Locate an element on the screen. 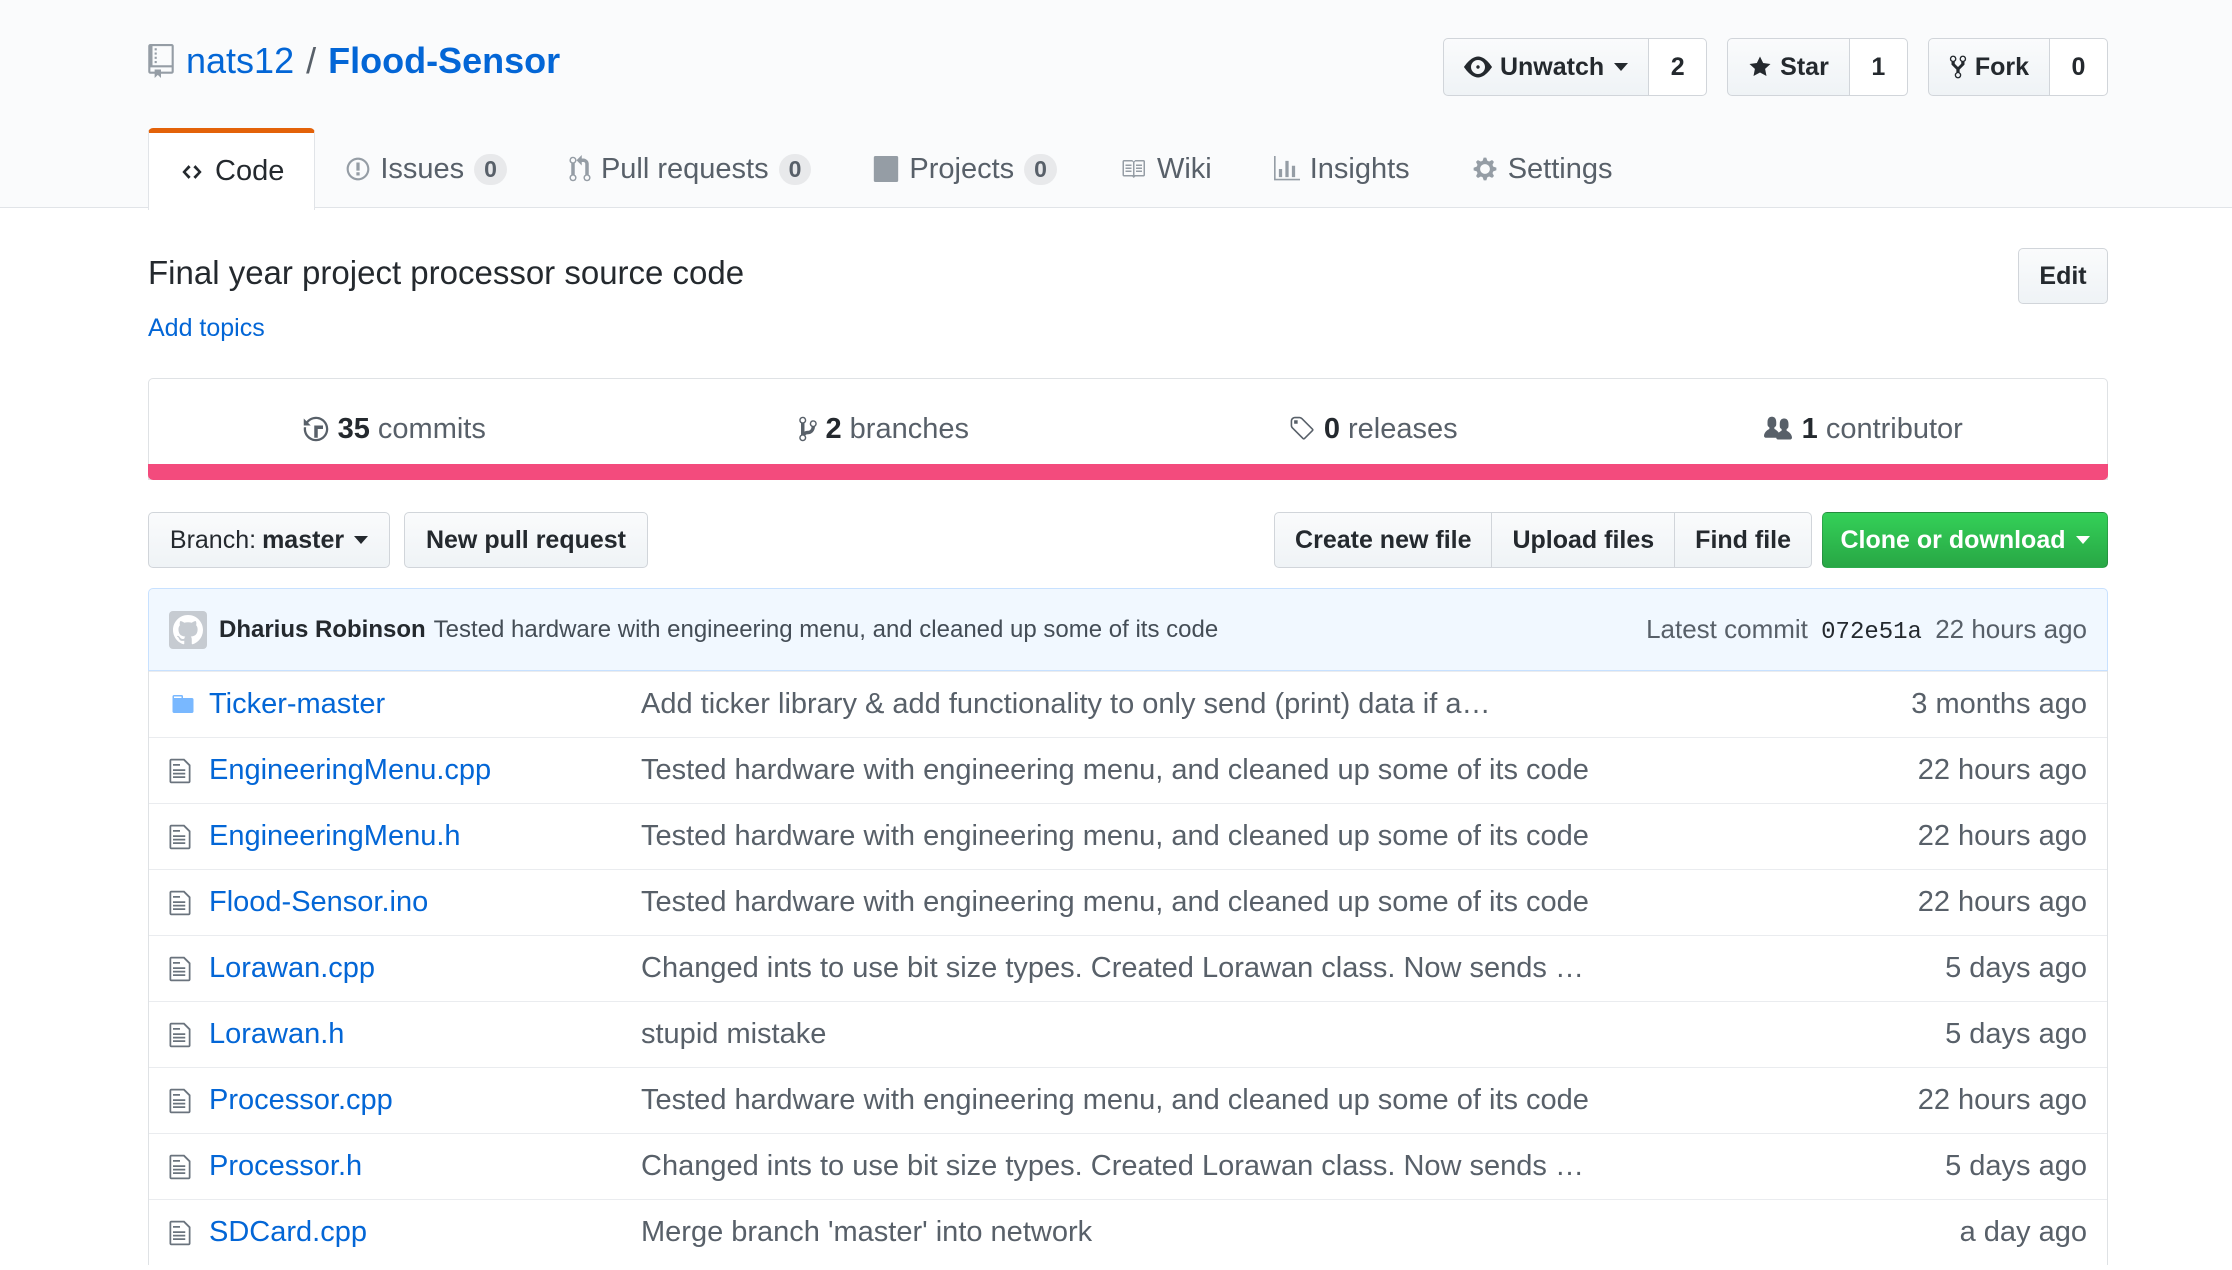 This screenshot has height=1270, width=2232. create-new-file-button: Create new file is located at coordinates (1383, 540).